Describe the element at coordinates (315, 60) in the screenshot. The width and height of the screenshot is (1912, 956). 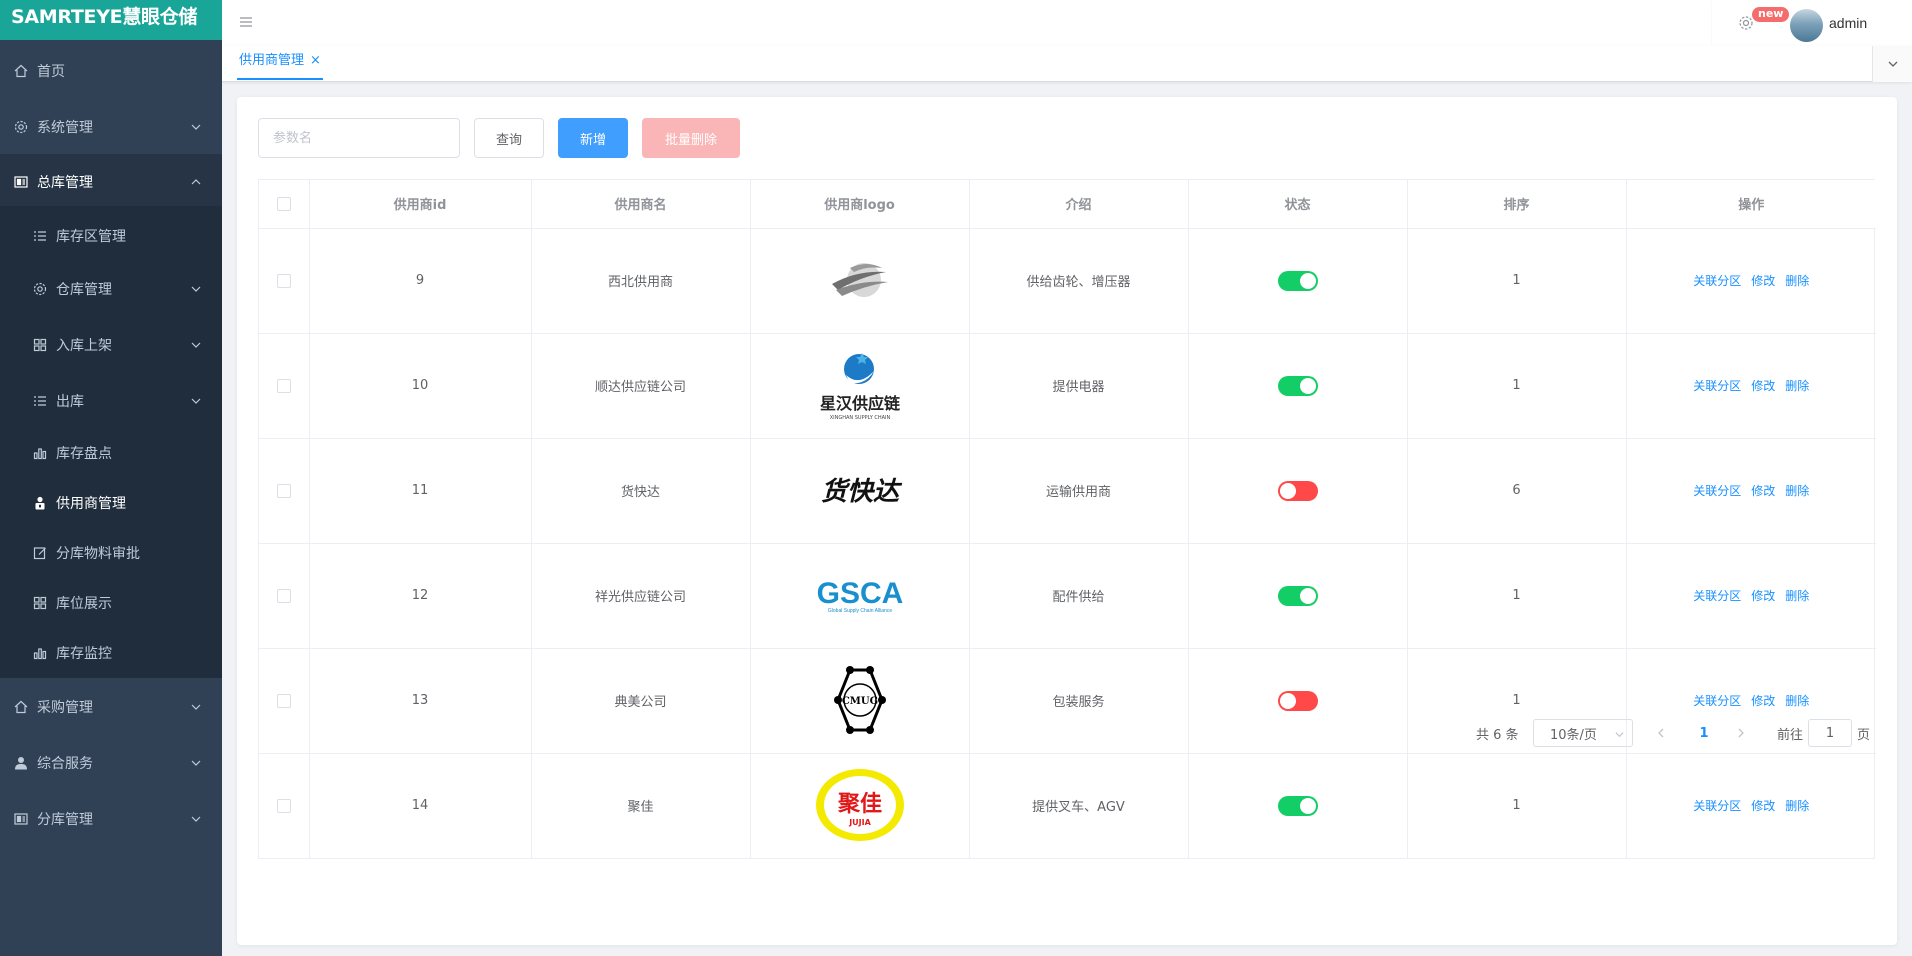
I see `close-icon: ×` at that location.